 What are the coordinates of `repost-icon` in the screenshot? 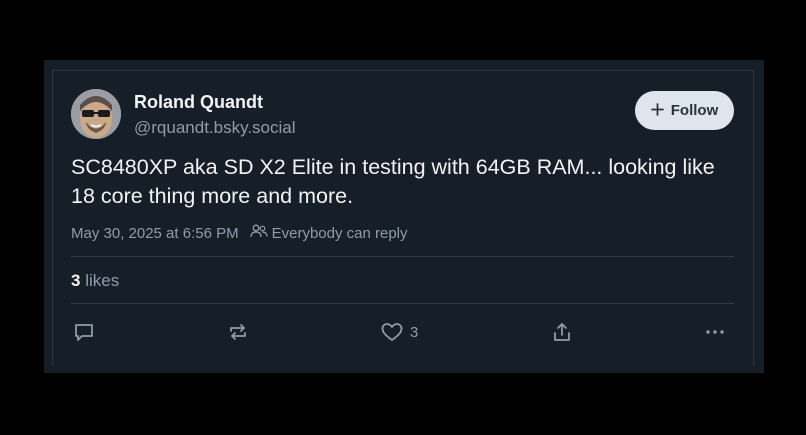 It's located at (238, 332).